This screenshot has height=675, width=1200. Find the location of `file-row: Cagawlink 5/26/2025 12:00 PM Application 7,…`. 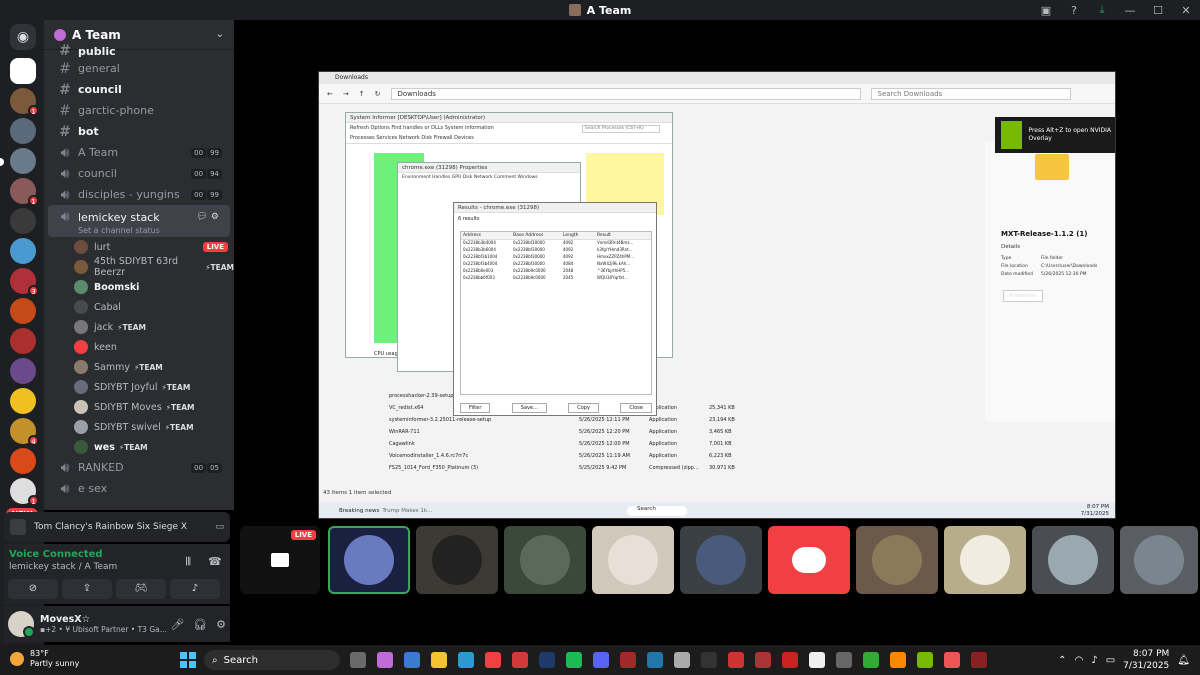

file-row: Cagawlink 5/26/2025 12:00 PM Application 7,… is located at coordinates (689, 444).